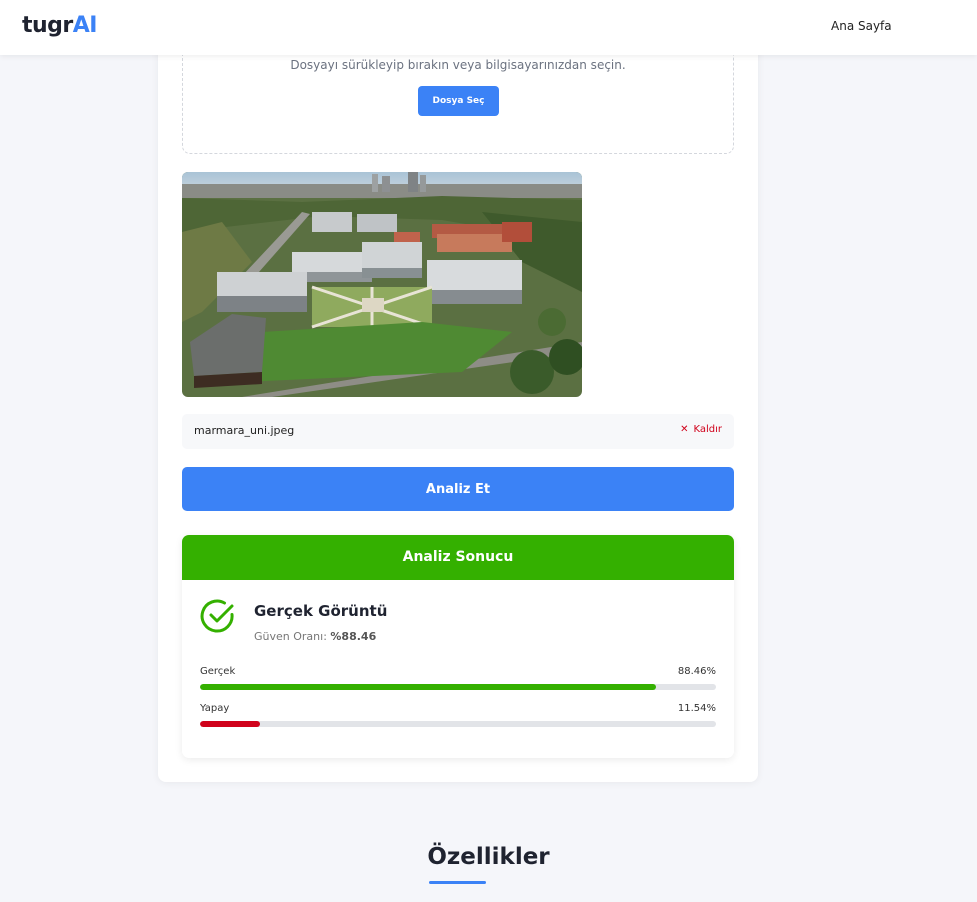 Image resolution: width=977 pixels, height=902 pixels. I want to click on brand-logo: tugrAI, so click(60, 25).